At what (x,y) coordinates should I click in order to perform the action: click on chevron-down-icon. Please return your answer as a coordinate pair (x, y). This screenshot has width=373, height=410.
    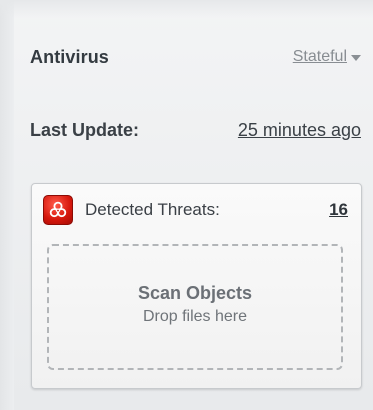
    Looking at the image, I should click on (356, 58).